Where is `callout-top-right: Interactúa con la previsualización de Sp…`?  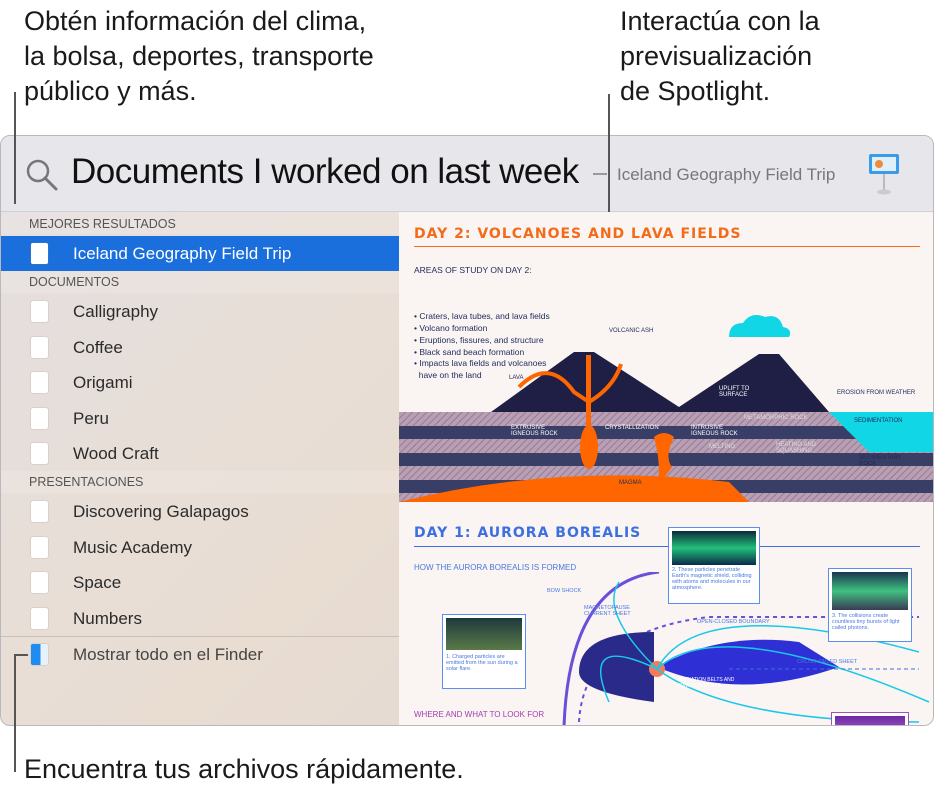 callout-top-right: Interactúa con la previsualización de Sp… is located at coordinates (720, 56).